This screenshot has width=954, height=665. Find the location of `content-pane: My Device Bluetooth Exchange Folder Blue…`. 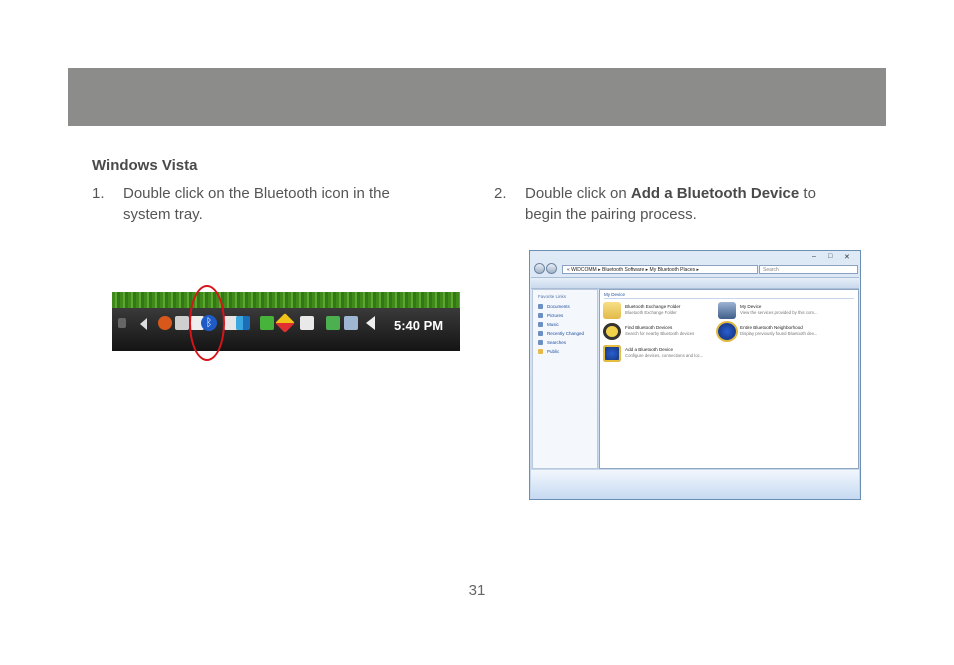

content-pane: My Device Bluetooth Exchange Folder Blue… is located at coordinates (729, 379).